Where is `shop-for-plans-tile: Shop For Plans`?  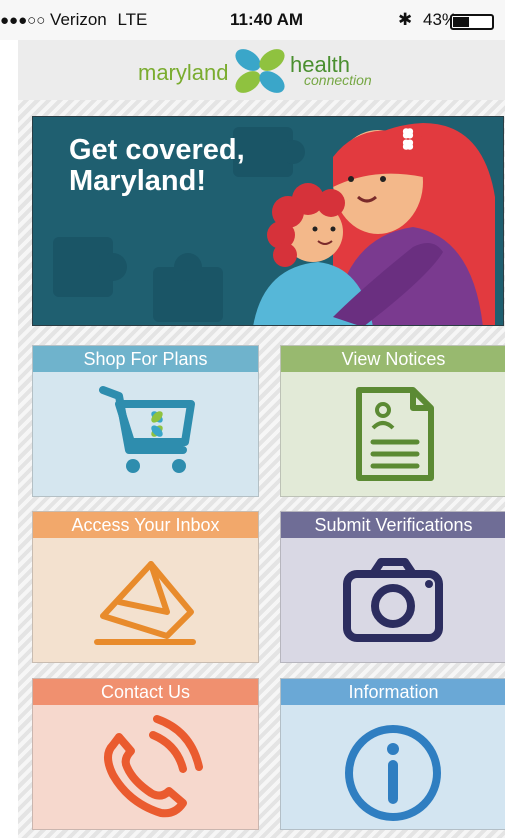
shop-for-plans-tile: Shop For Plans is located at coordinates (145, 421).